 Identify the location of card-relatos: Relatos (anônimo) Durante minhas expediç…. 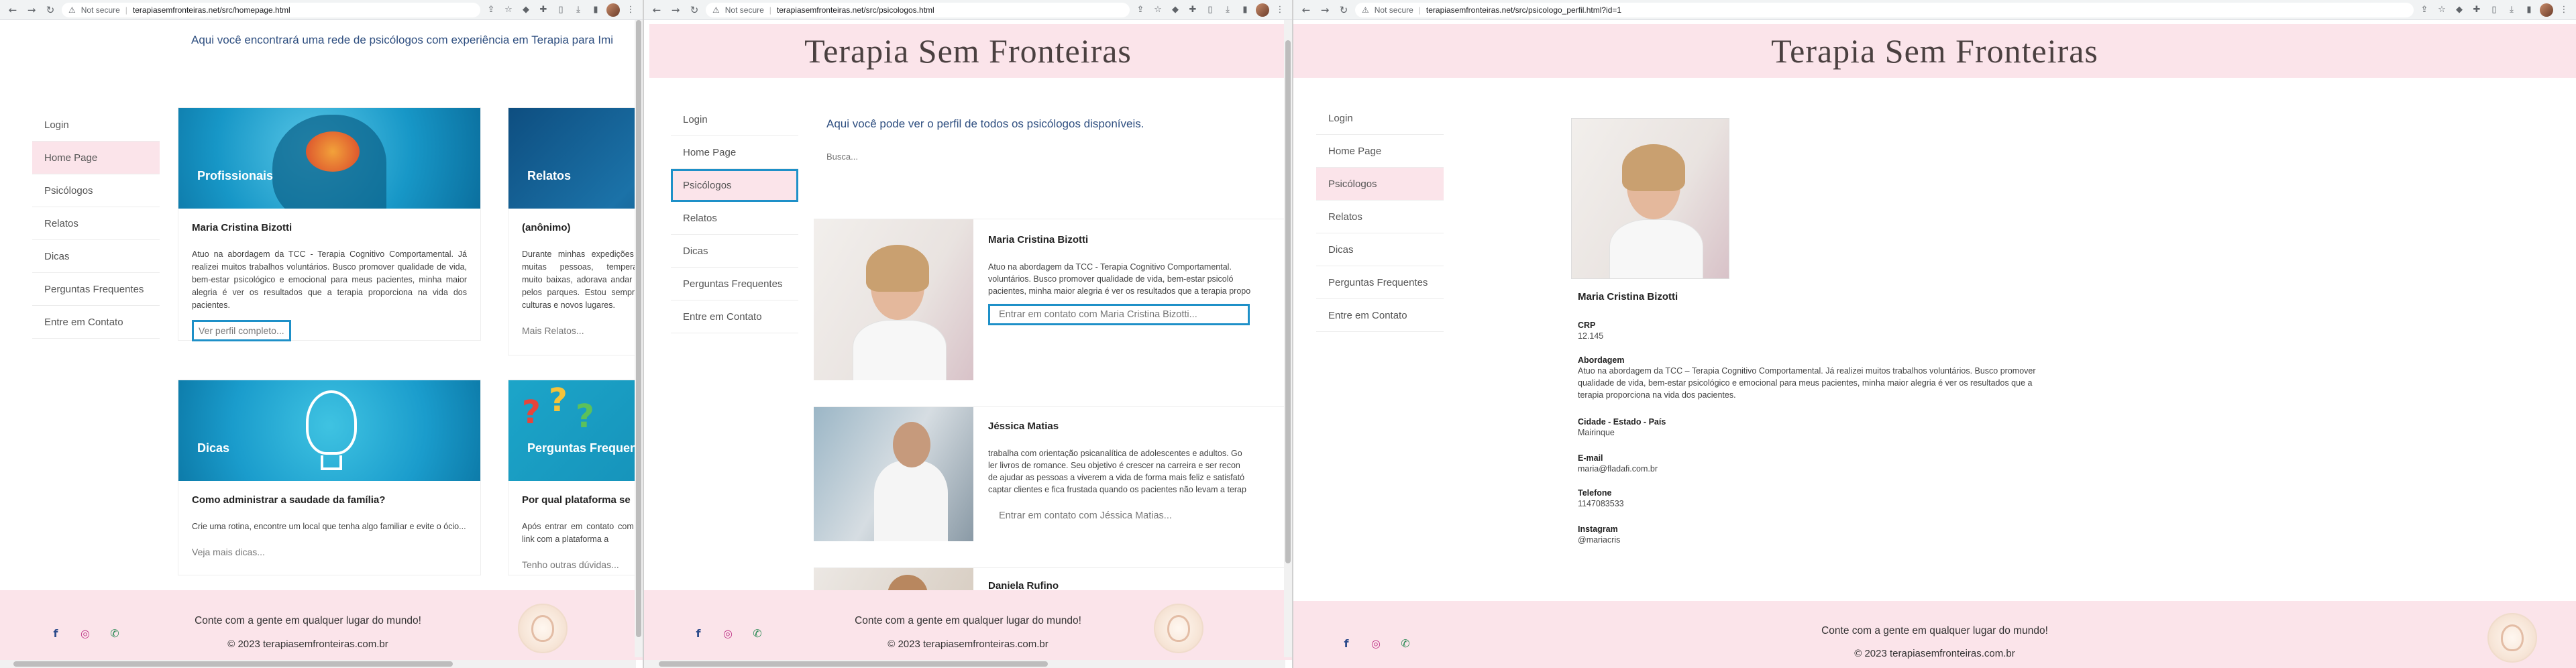
(575, 231).